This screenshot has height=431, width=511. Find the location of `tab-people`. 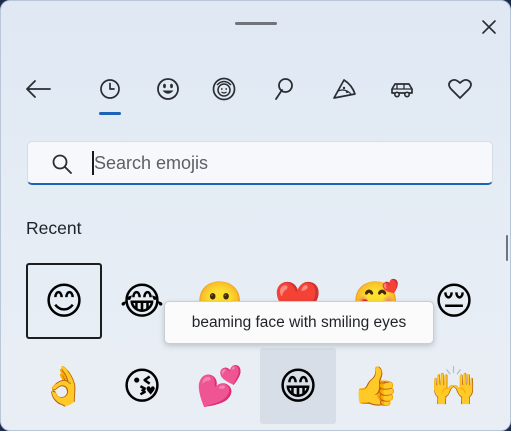

tab-people is located at coordinates (224, 89).